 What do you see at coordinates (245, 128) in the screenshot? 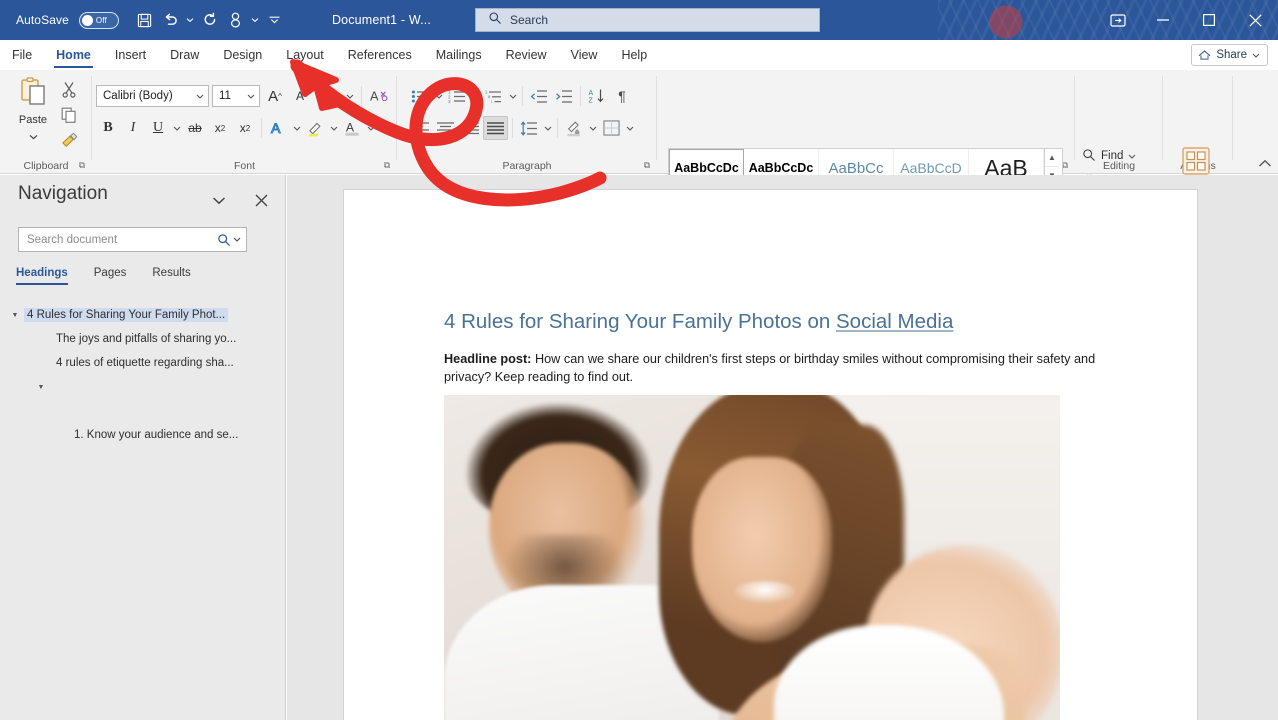
I see `superscript-button: x2` at bounding box center [245, 128].